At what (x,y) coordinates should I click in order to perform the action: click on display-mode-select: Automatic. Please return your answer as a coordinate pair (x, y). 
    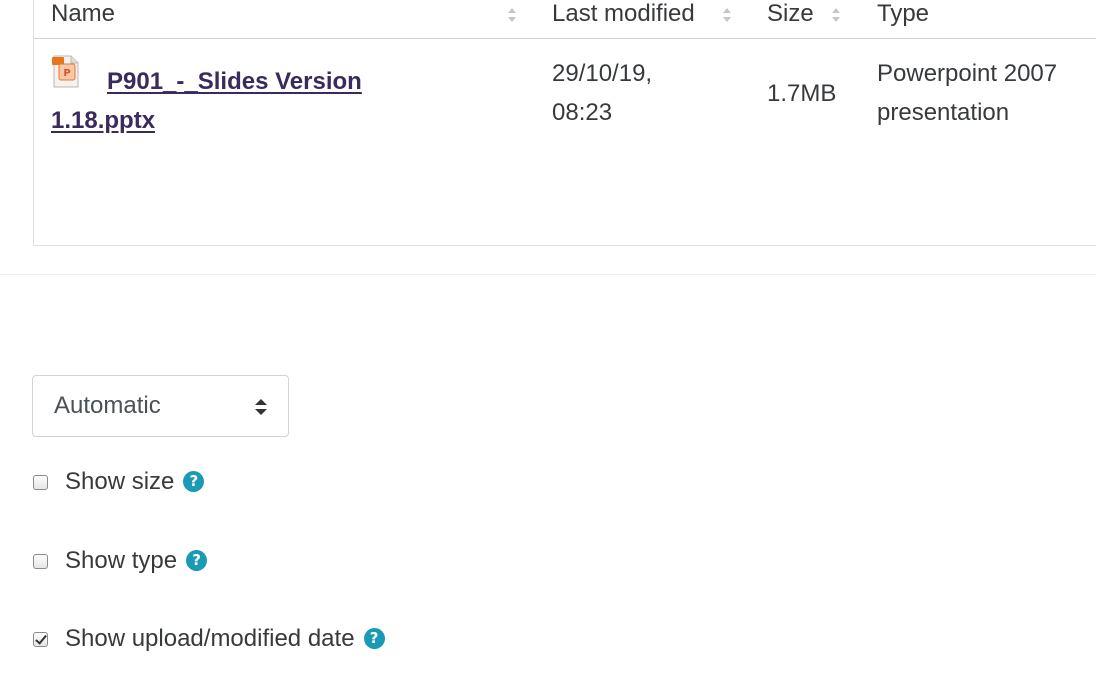
    Looking at the image, I should click on (160, 406).